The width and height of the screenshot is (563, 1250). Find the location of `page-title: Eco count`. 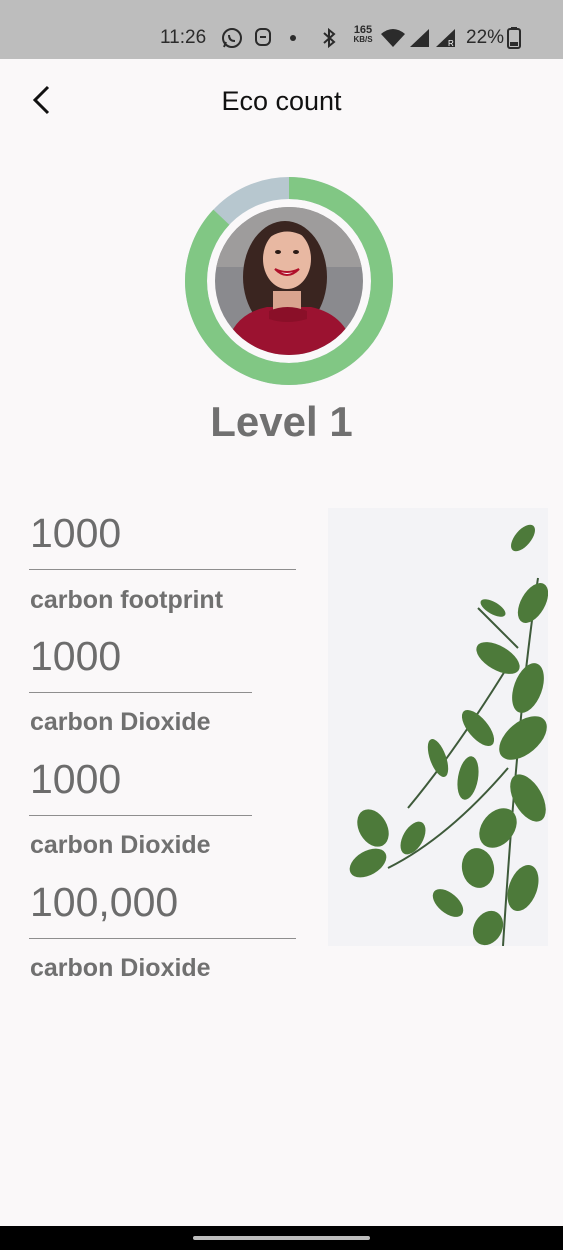

page-title: Eco count is located at coordinates (281, 101).